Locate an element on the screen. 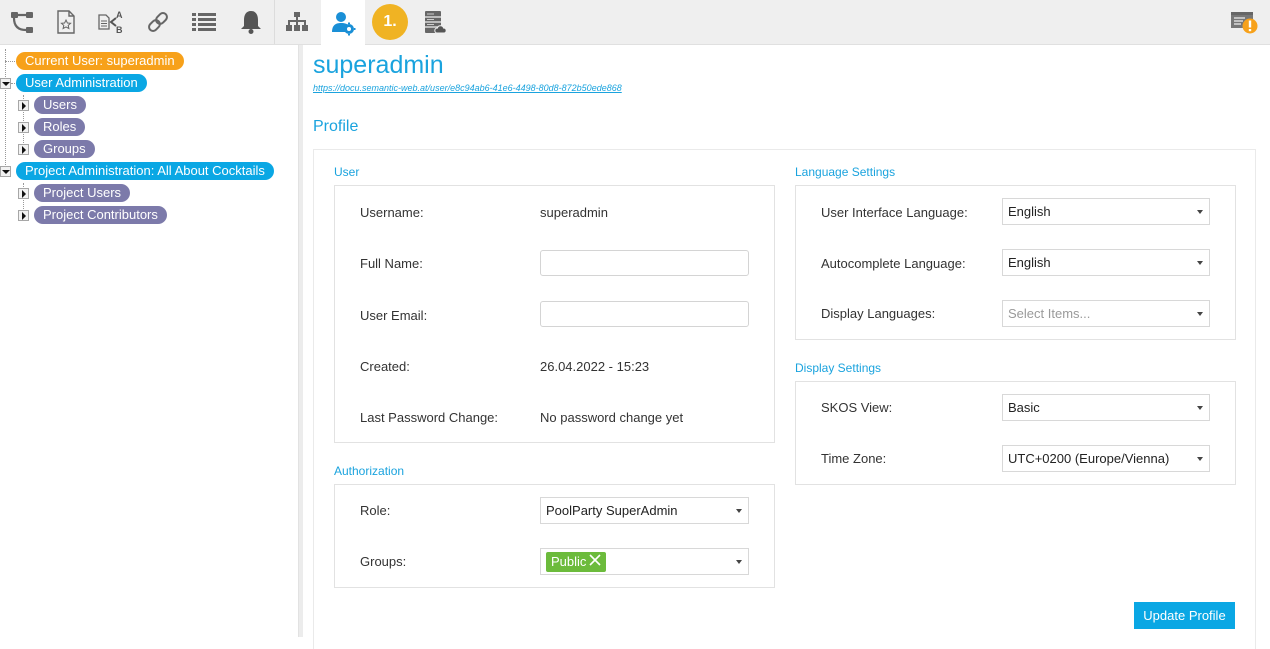 The height and width of the screenshot is (649, 1270). workflow-button is located at coordinates (22, 22).